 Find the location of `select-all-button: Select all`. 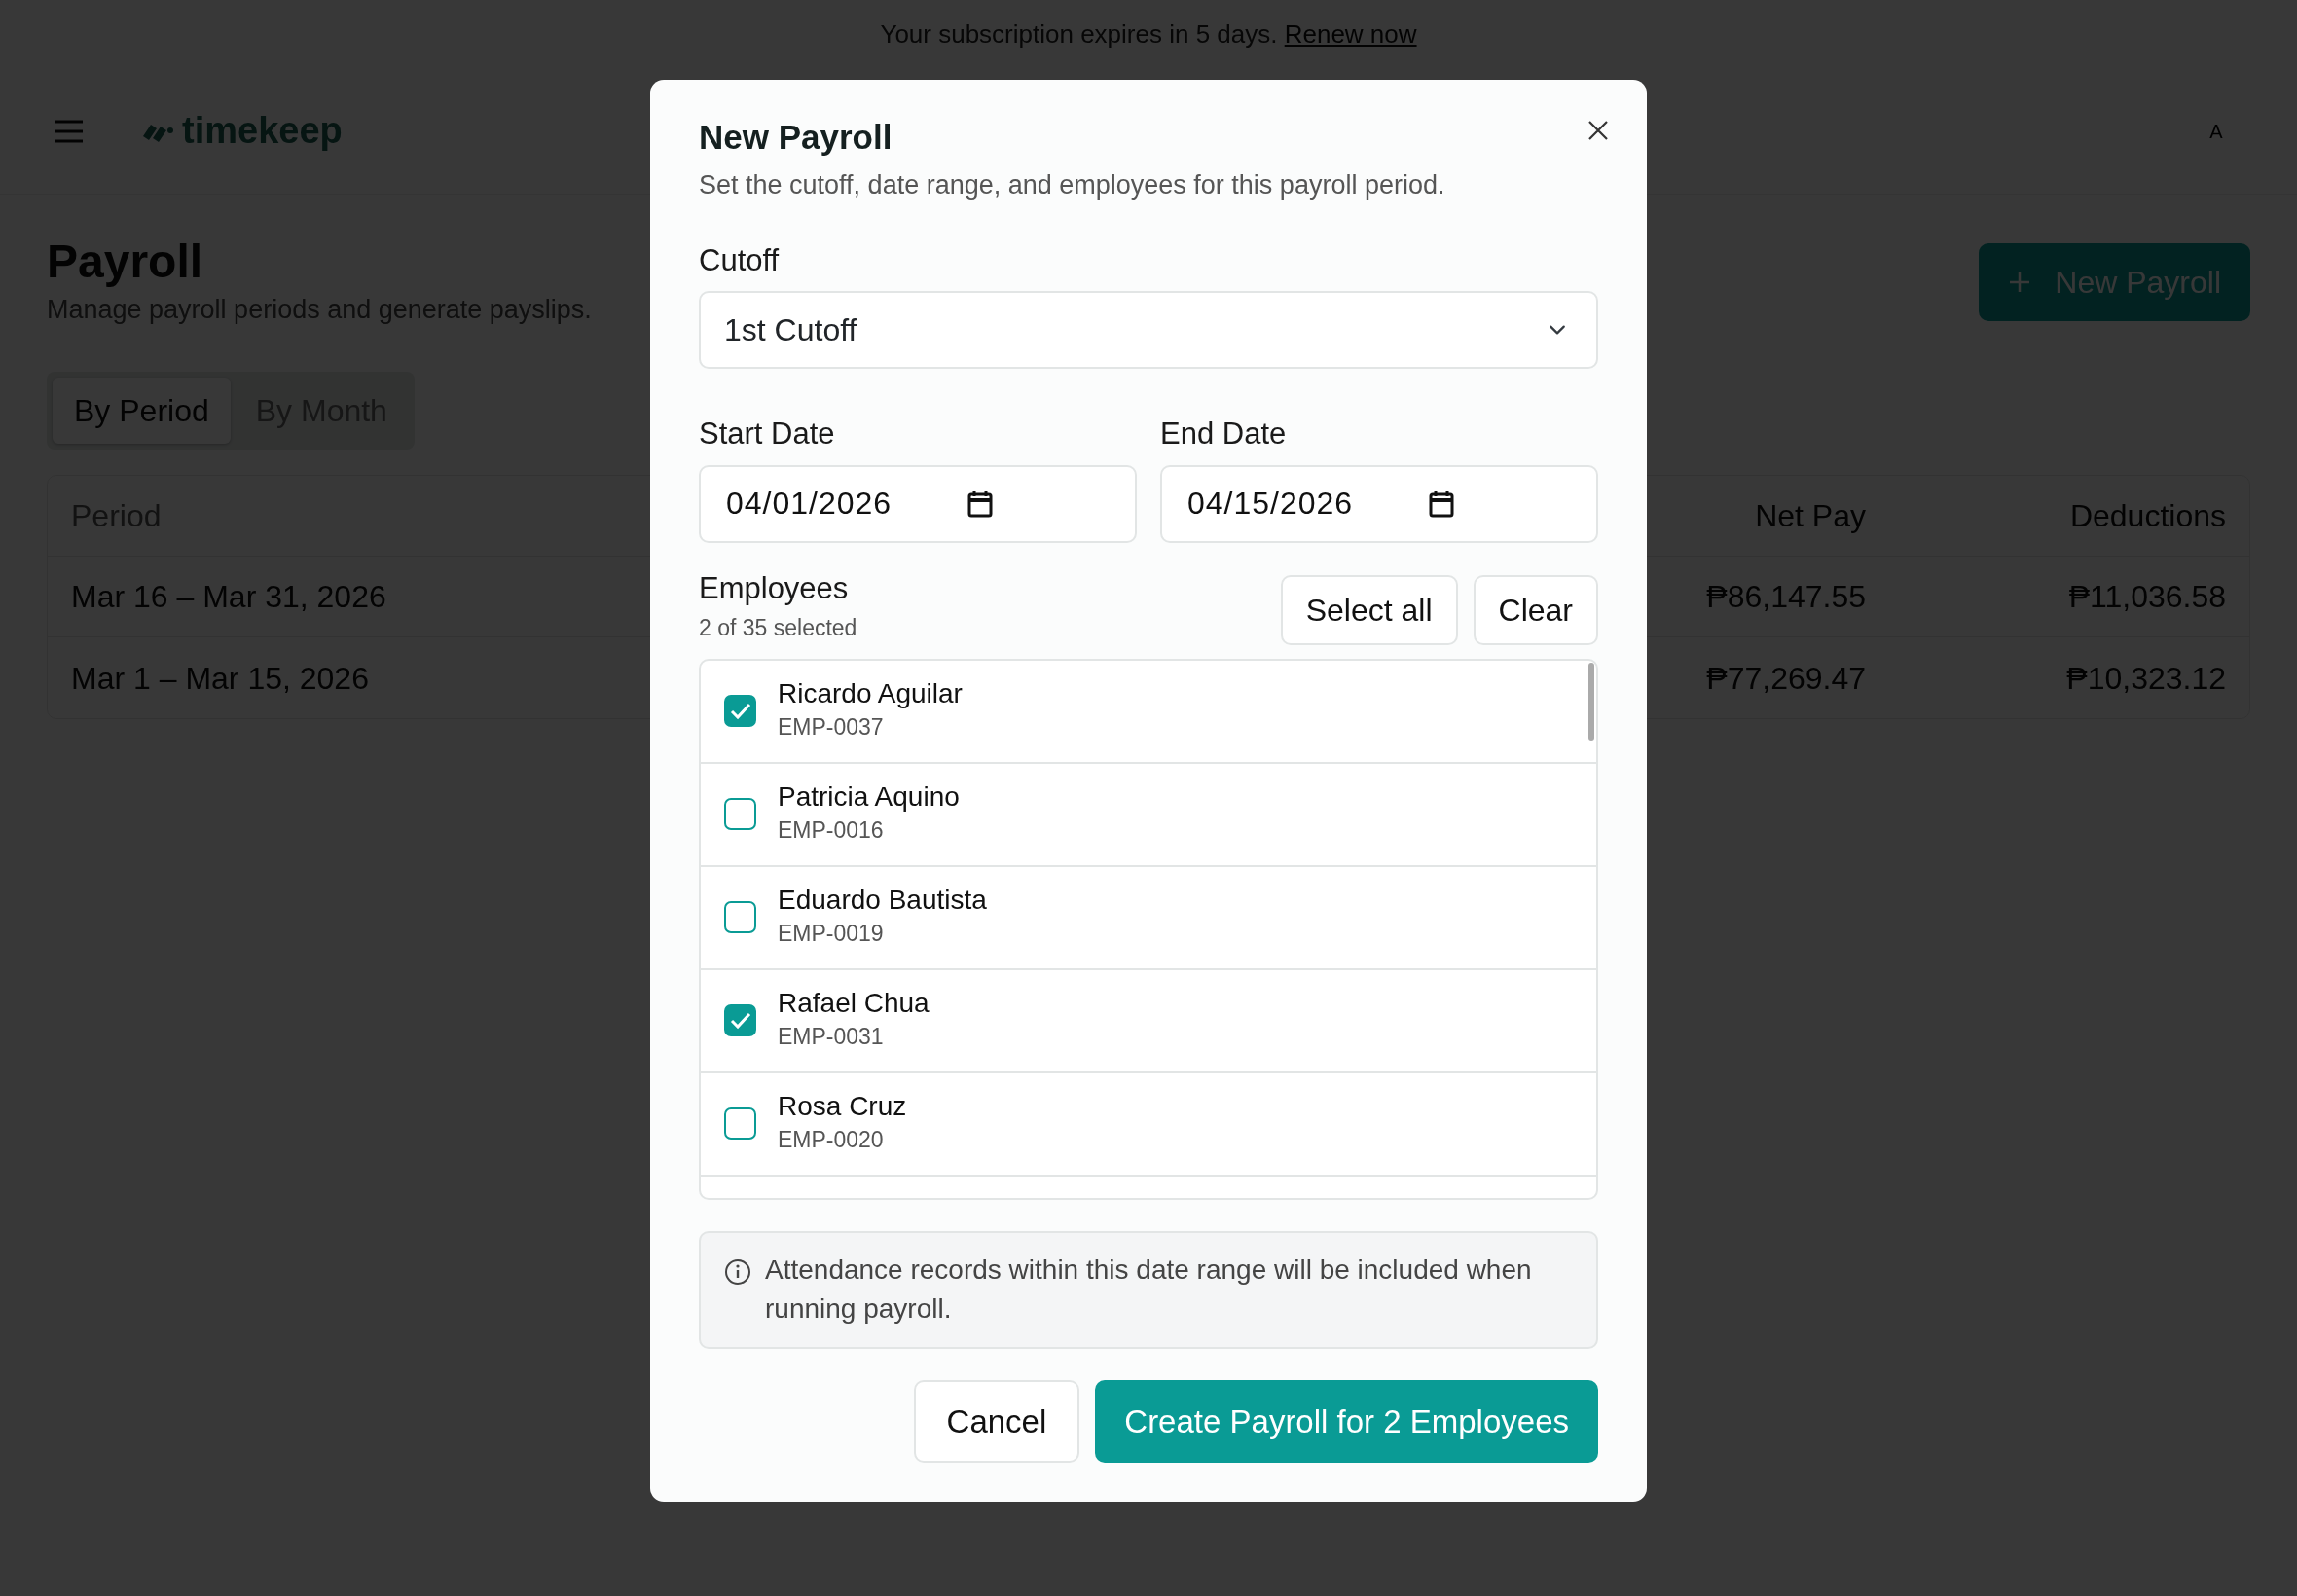

select-all-button: Select all is located at coordinates (1369, 609).